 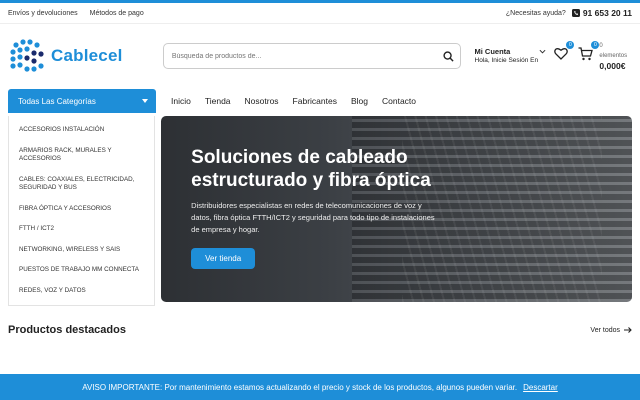 I want to click on featured-products-header: Productos destacados Ver todos, so click(x=320, y=330).